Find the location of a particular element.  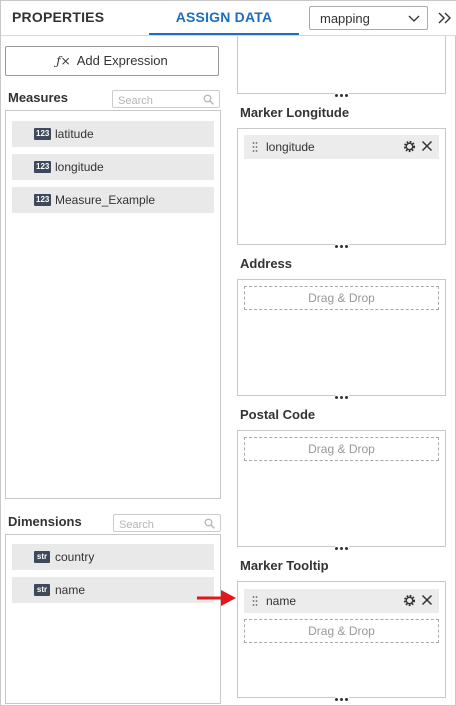

chevron-down-icon is located at coordinates (414, 18).